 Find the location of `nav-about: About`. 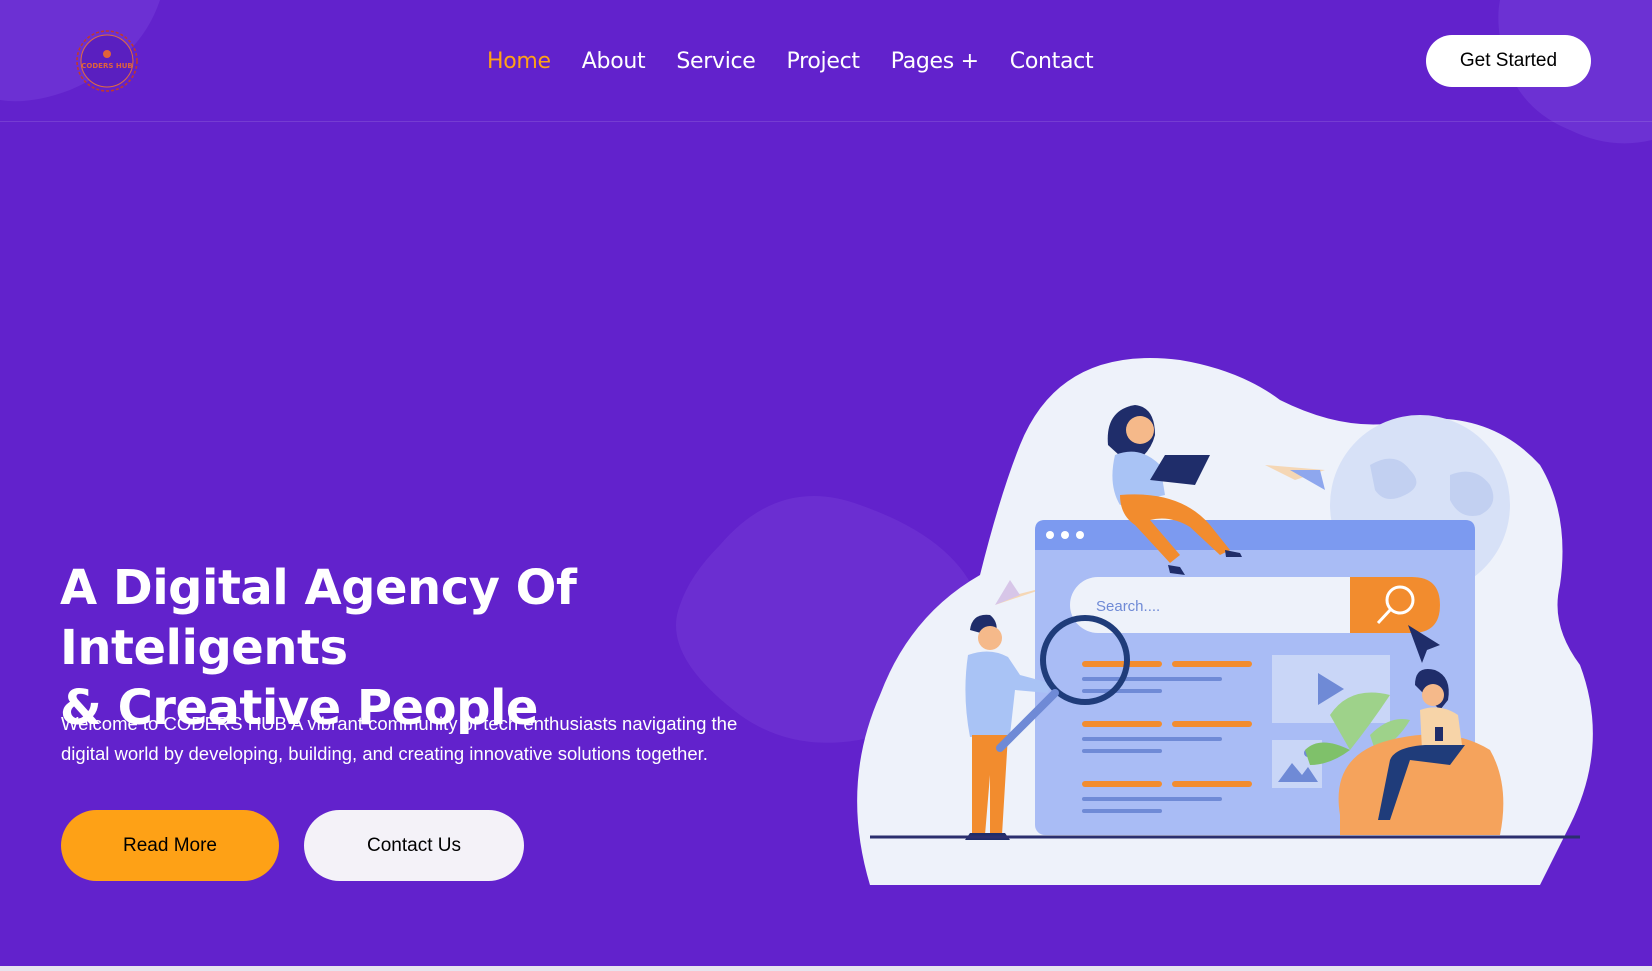

nav-about: About is located at coordinates (614, 61).